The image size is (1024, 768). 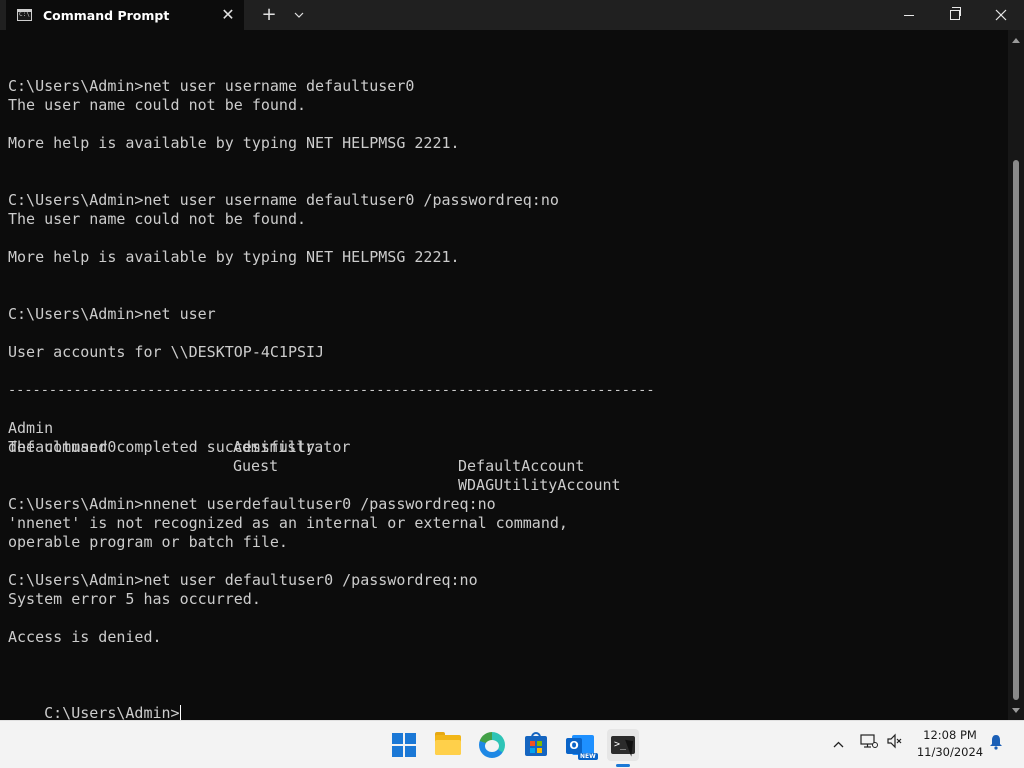 What do you see at coordinates (448, 745) in the screenshot?
I see `file-explorer-button` at bounding box center [448, 745].